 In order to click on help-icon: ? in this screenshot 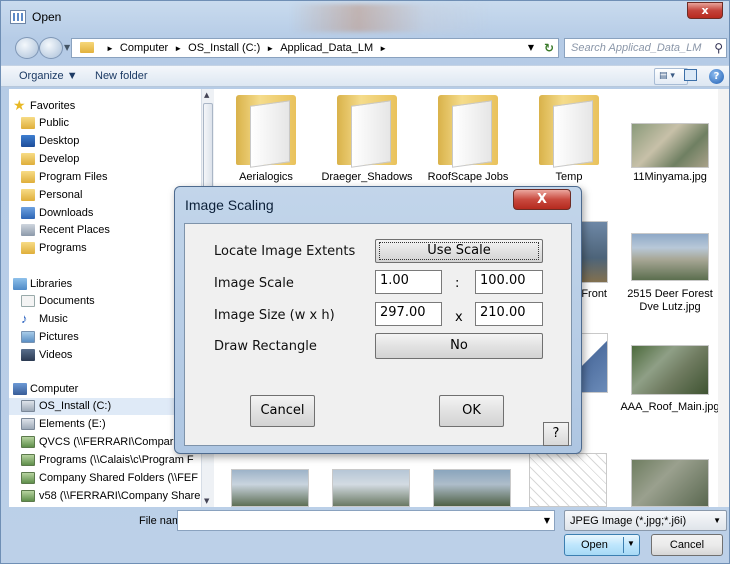, I will do `click(716, 76)`.